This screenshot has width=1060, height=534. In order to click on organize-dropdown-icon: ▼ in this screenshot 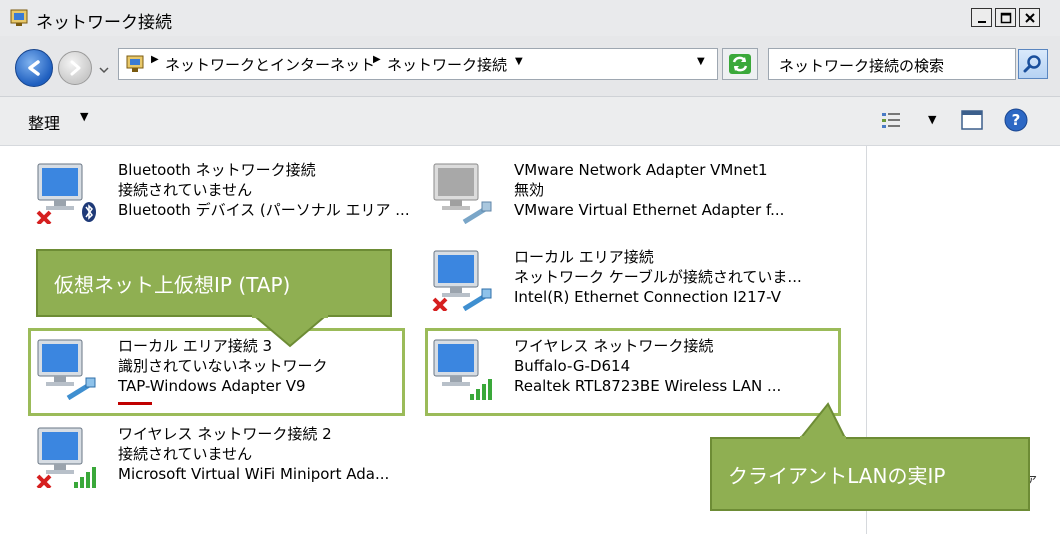, I will do `click(84, 116)`.